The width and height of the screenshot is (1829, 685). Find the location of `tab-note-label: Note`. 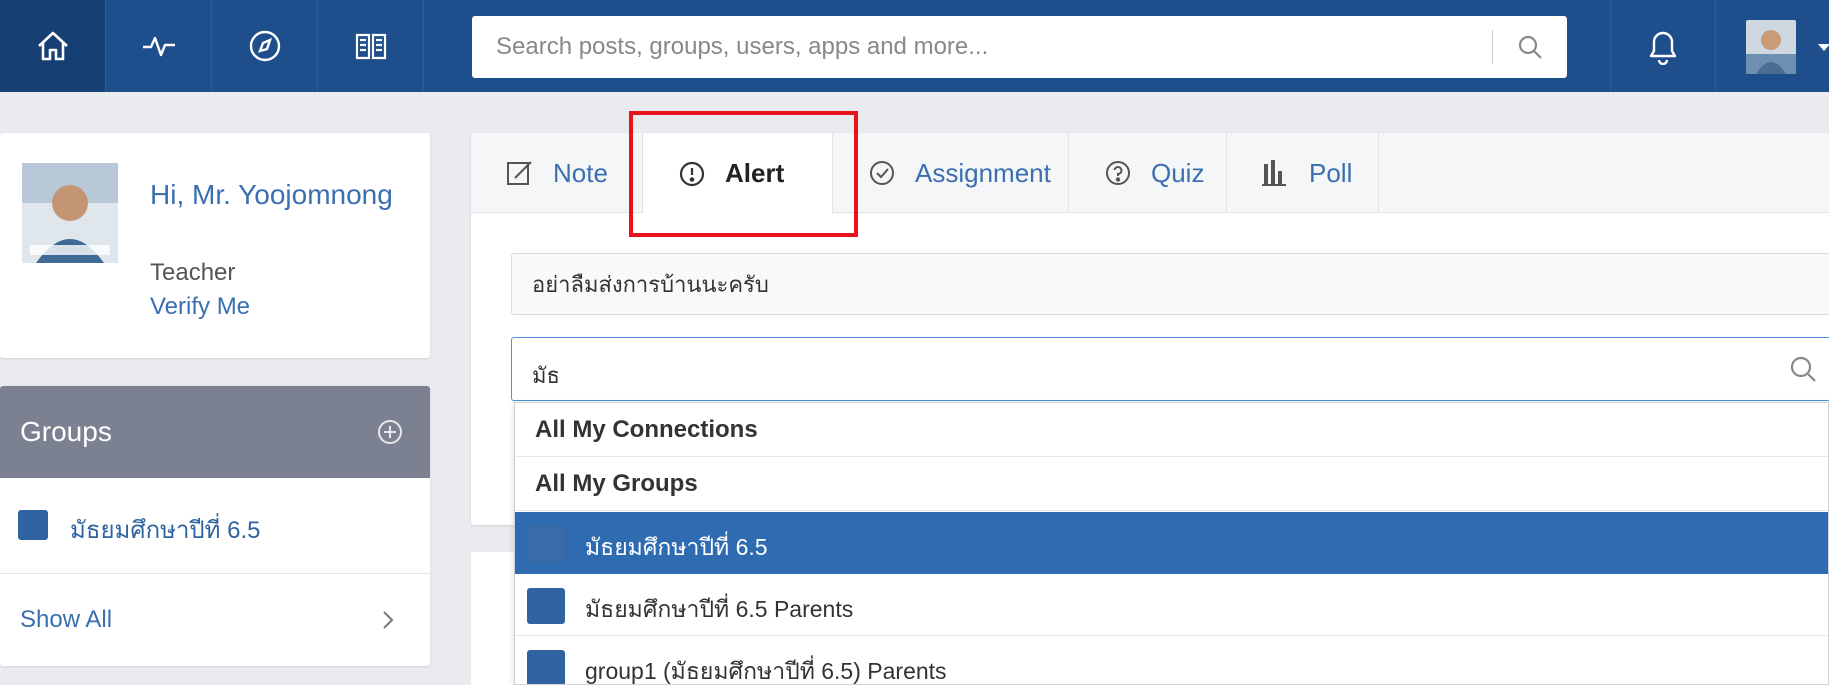

tab-note-label: Note is located at coordinates (580, 172).